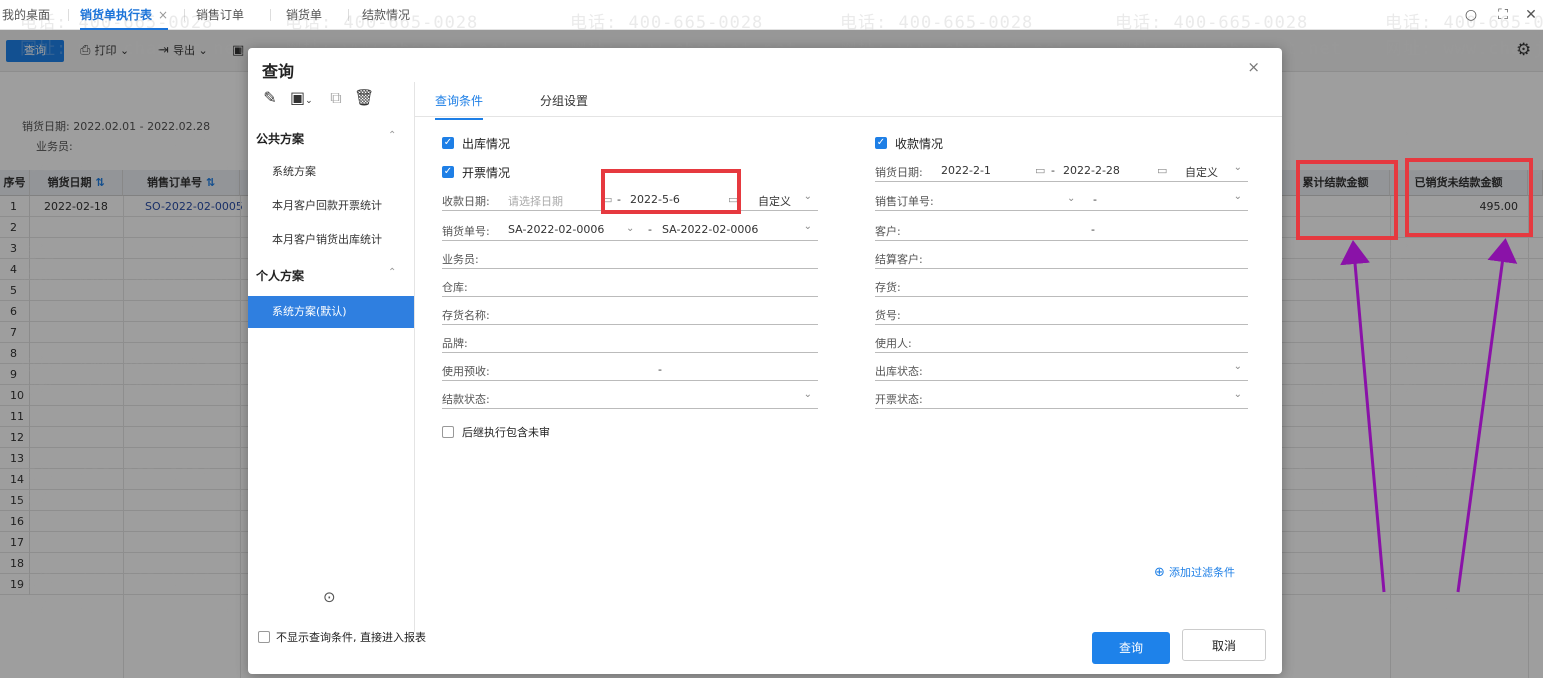  I want to click on annotation-arrows, so click(1429, 415).